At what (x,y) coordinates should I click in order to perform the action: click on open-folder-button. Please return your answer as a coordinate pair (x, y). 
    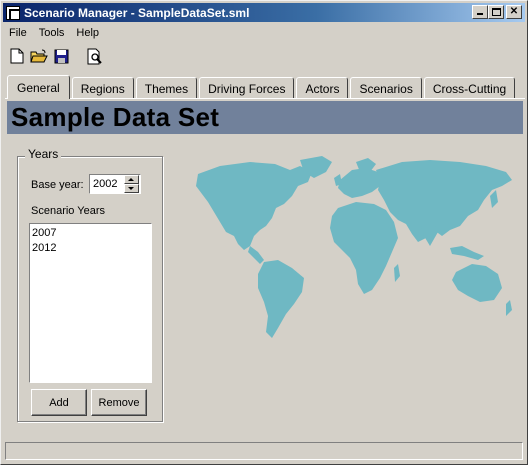
    Looking at the image, I should click on (39, 56).